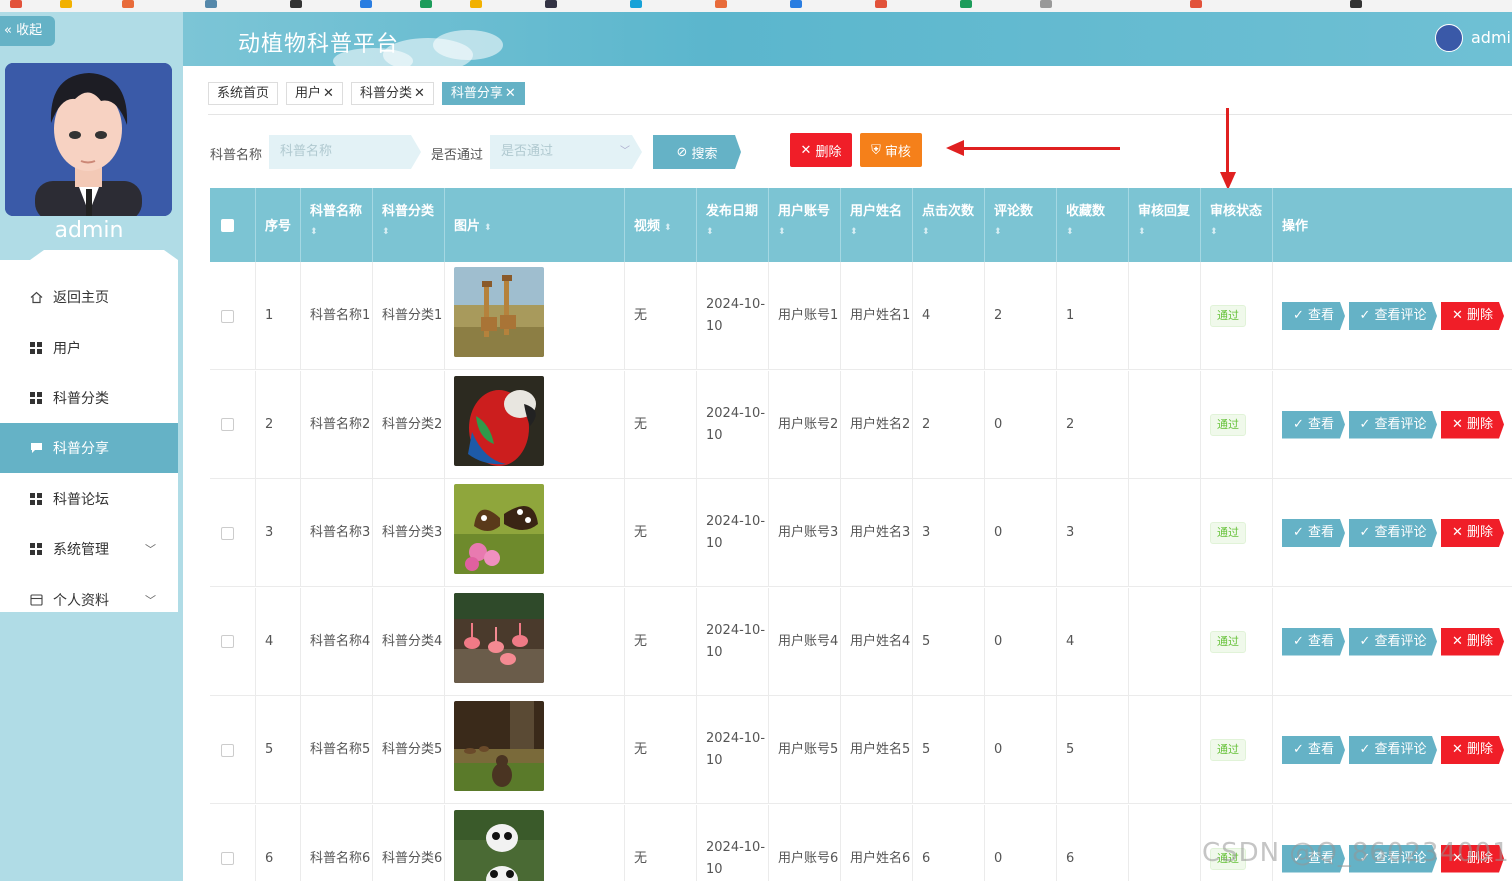 This screenshot has width=1512, height=881. Describe the element at coordinates (36, 600) in the screenshot. I see `card-icon` at that location.